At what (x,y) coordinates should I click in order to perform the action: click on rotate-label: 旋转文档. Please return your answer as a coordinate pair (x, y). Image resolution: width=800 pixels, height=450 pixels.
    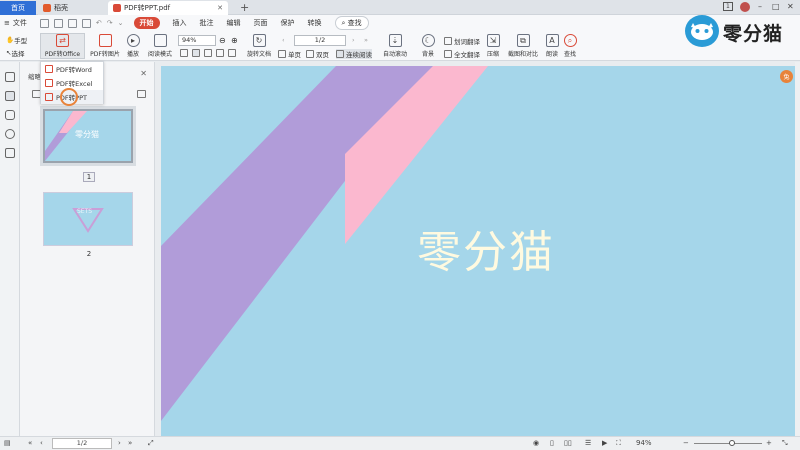
    Looking at the image, I should click on (258, 54).